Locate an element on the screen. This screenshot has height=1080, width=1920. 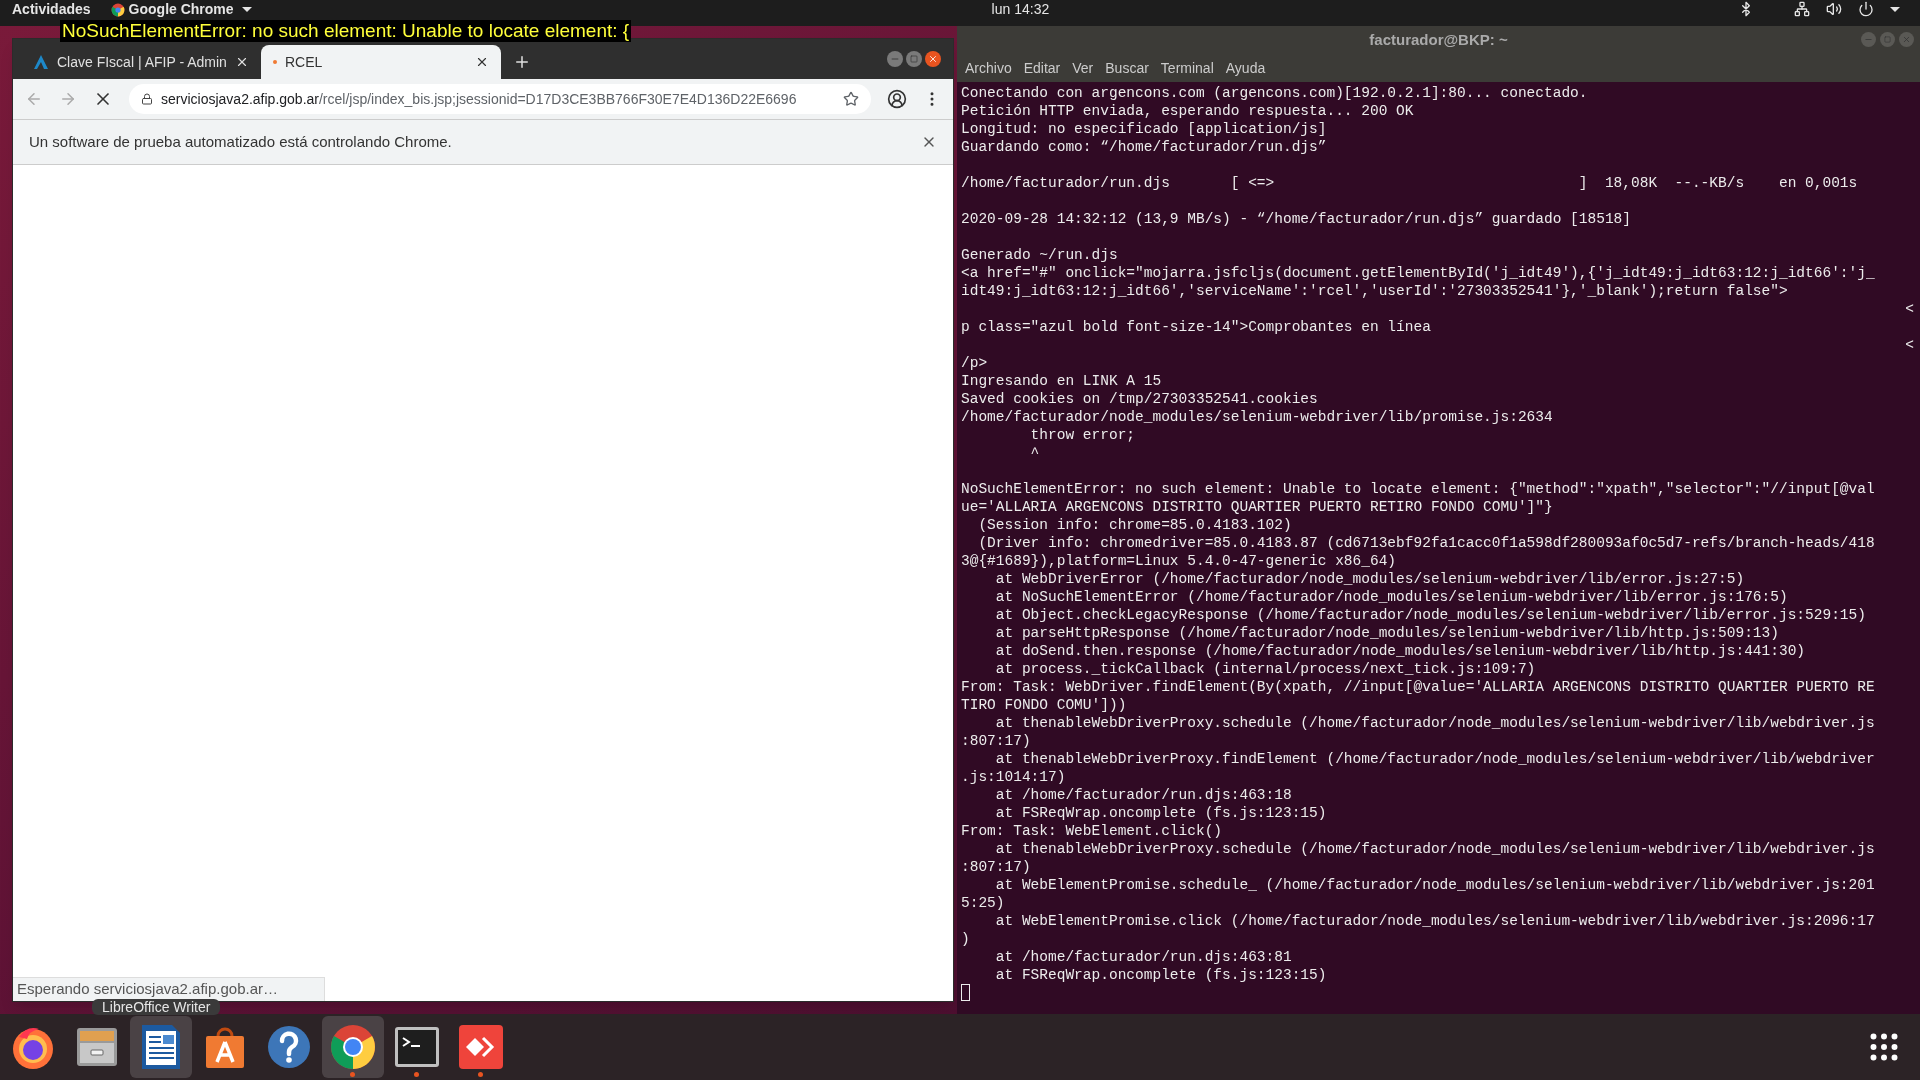
terminal-line: at doSend.then.response (/home/facturador/node_modules/selenium-webdriver/lib/http.js:441:30) is located at coordinates (1400, 651).